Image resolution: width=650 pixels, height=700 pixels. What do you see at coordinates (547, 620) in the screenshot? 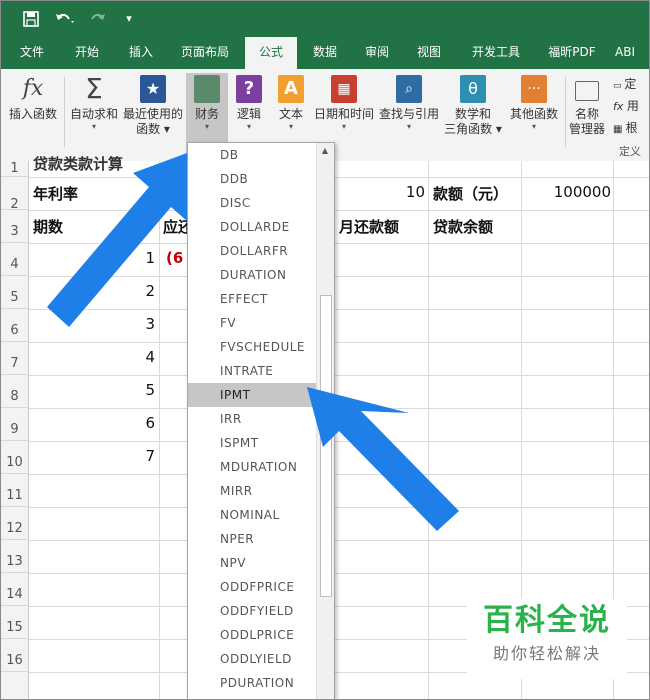
I see `watermark-title: 百科全说` at bounding box center [547, 620].